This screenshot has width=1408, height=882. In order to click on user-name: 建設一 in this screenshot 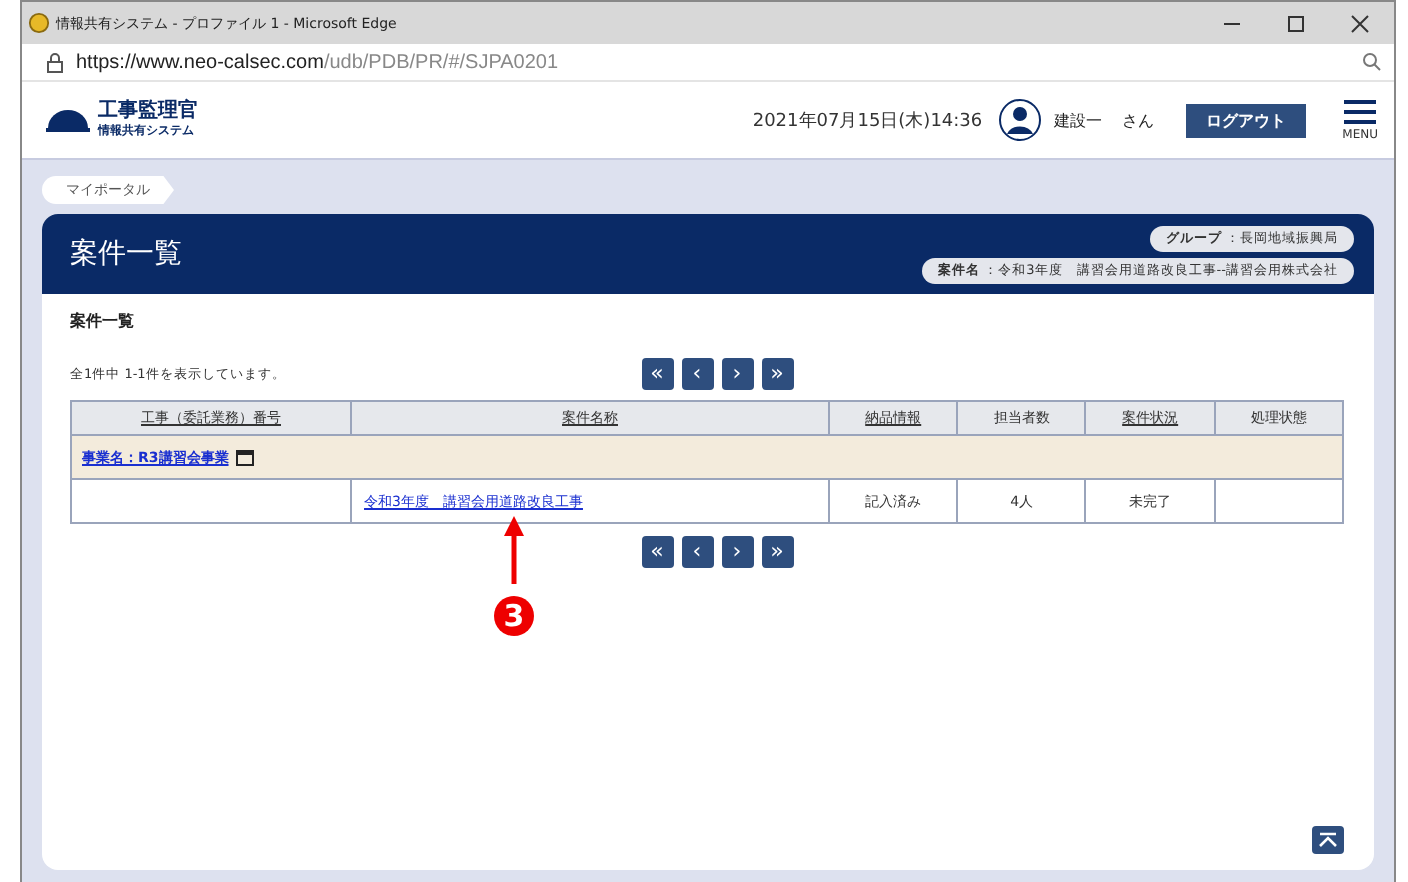, I will do `click(1078, 120)`.